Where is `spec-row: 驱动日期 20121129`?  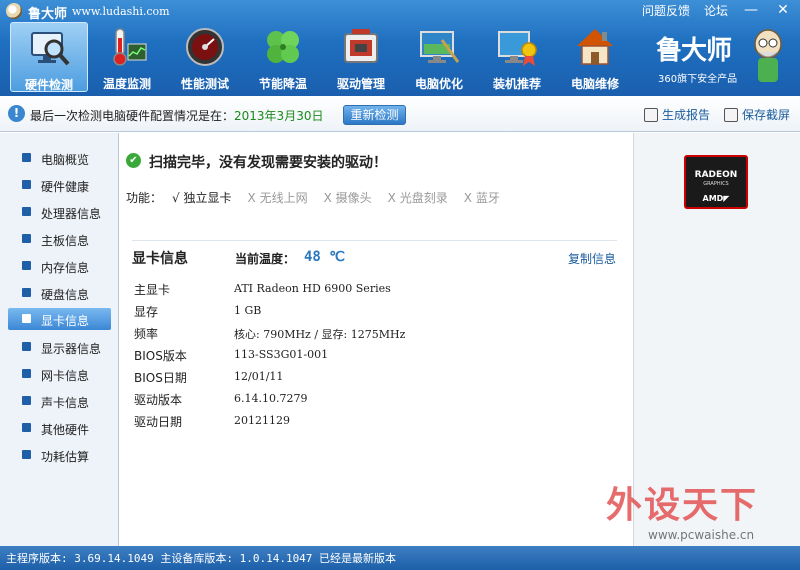 spec-row: 驱动日期 20121129 is located at coordinates (374, 423).